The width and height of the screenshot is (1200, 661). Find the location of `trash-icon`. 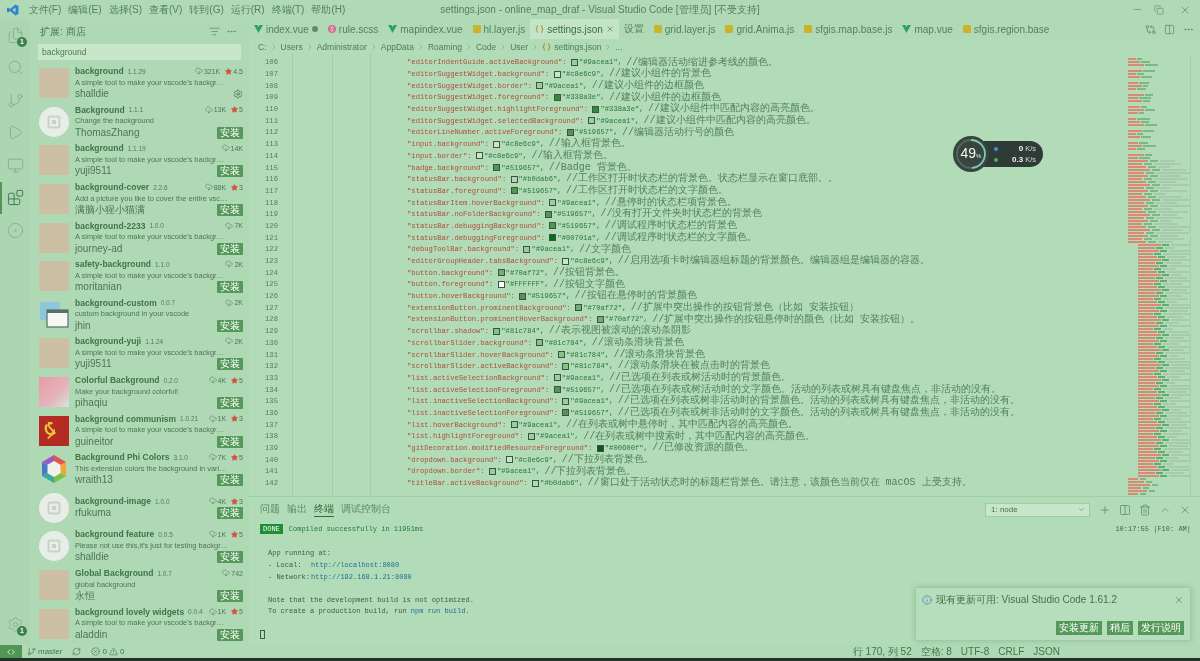

trash-icon is located at coordinates (1145, 509).